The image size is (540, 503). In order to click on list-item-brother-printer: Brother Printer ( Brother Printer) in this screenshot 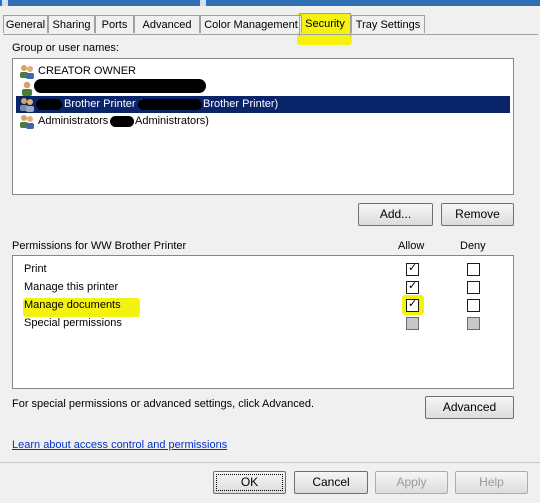, I will do `click(263, 104)`.